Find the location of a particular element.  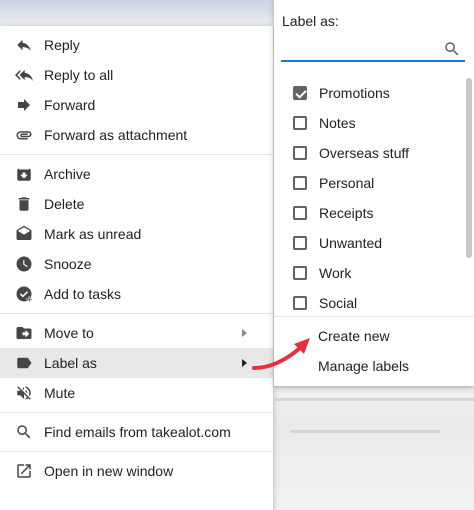

label-option-unwanted: Unwanted is located at coordinates (369, 243).